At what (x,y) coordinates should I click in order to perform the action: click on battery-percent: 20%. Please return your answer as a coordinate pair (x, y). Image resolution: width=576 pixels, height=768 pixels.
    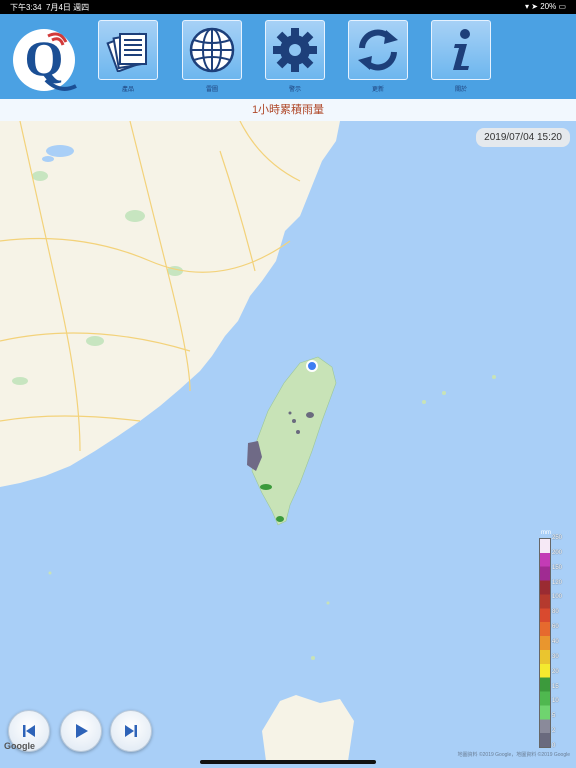
    Looking at the image, I should click on (548, 6).